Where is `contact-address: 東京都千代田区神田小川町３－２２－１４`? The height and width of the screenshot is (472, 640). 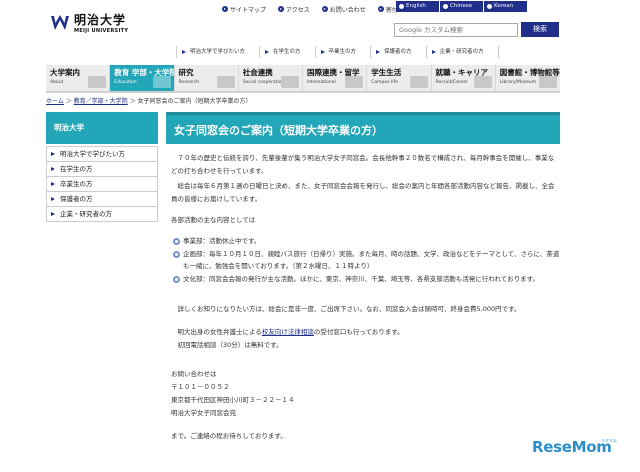 contact-address: 東京都千代田区神田小川町３－２２－１４ is located at coordinates (233, 400).